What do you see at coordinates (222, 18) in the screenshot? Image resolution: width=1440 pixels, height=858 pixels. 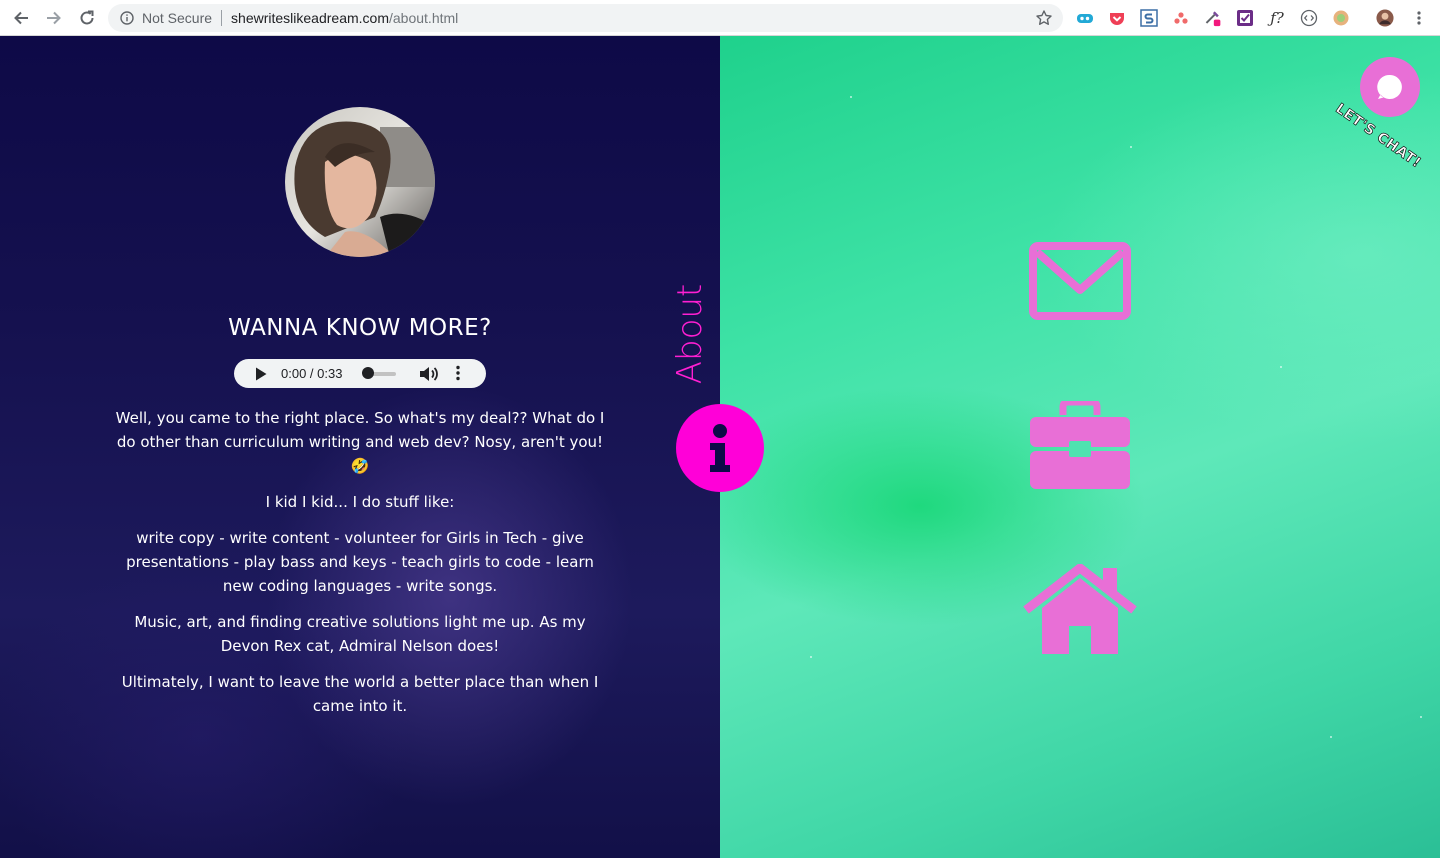 I see `omnibox-separator` at bounding box center [222, 18].